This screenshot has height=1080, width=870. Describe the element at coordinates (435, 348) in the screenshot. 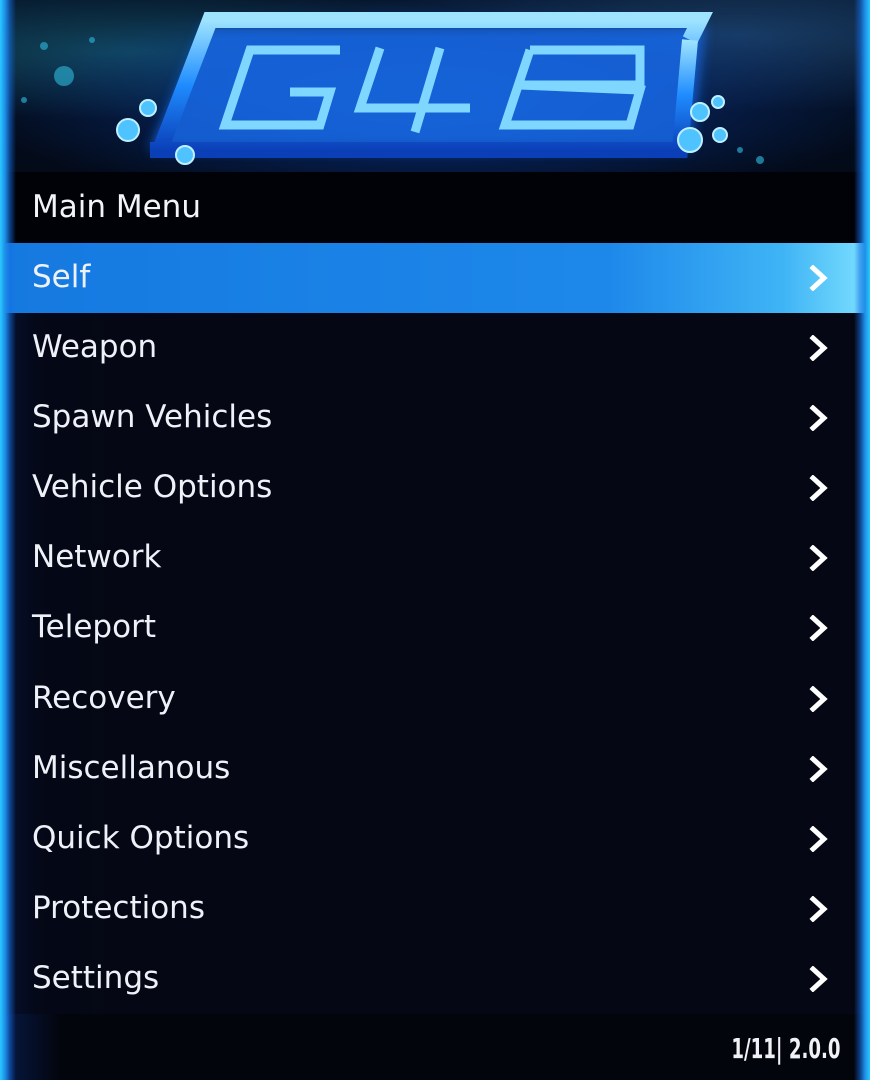

I see `menu-item-weapon: Weapon` at that location.